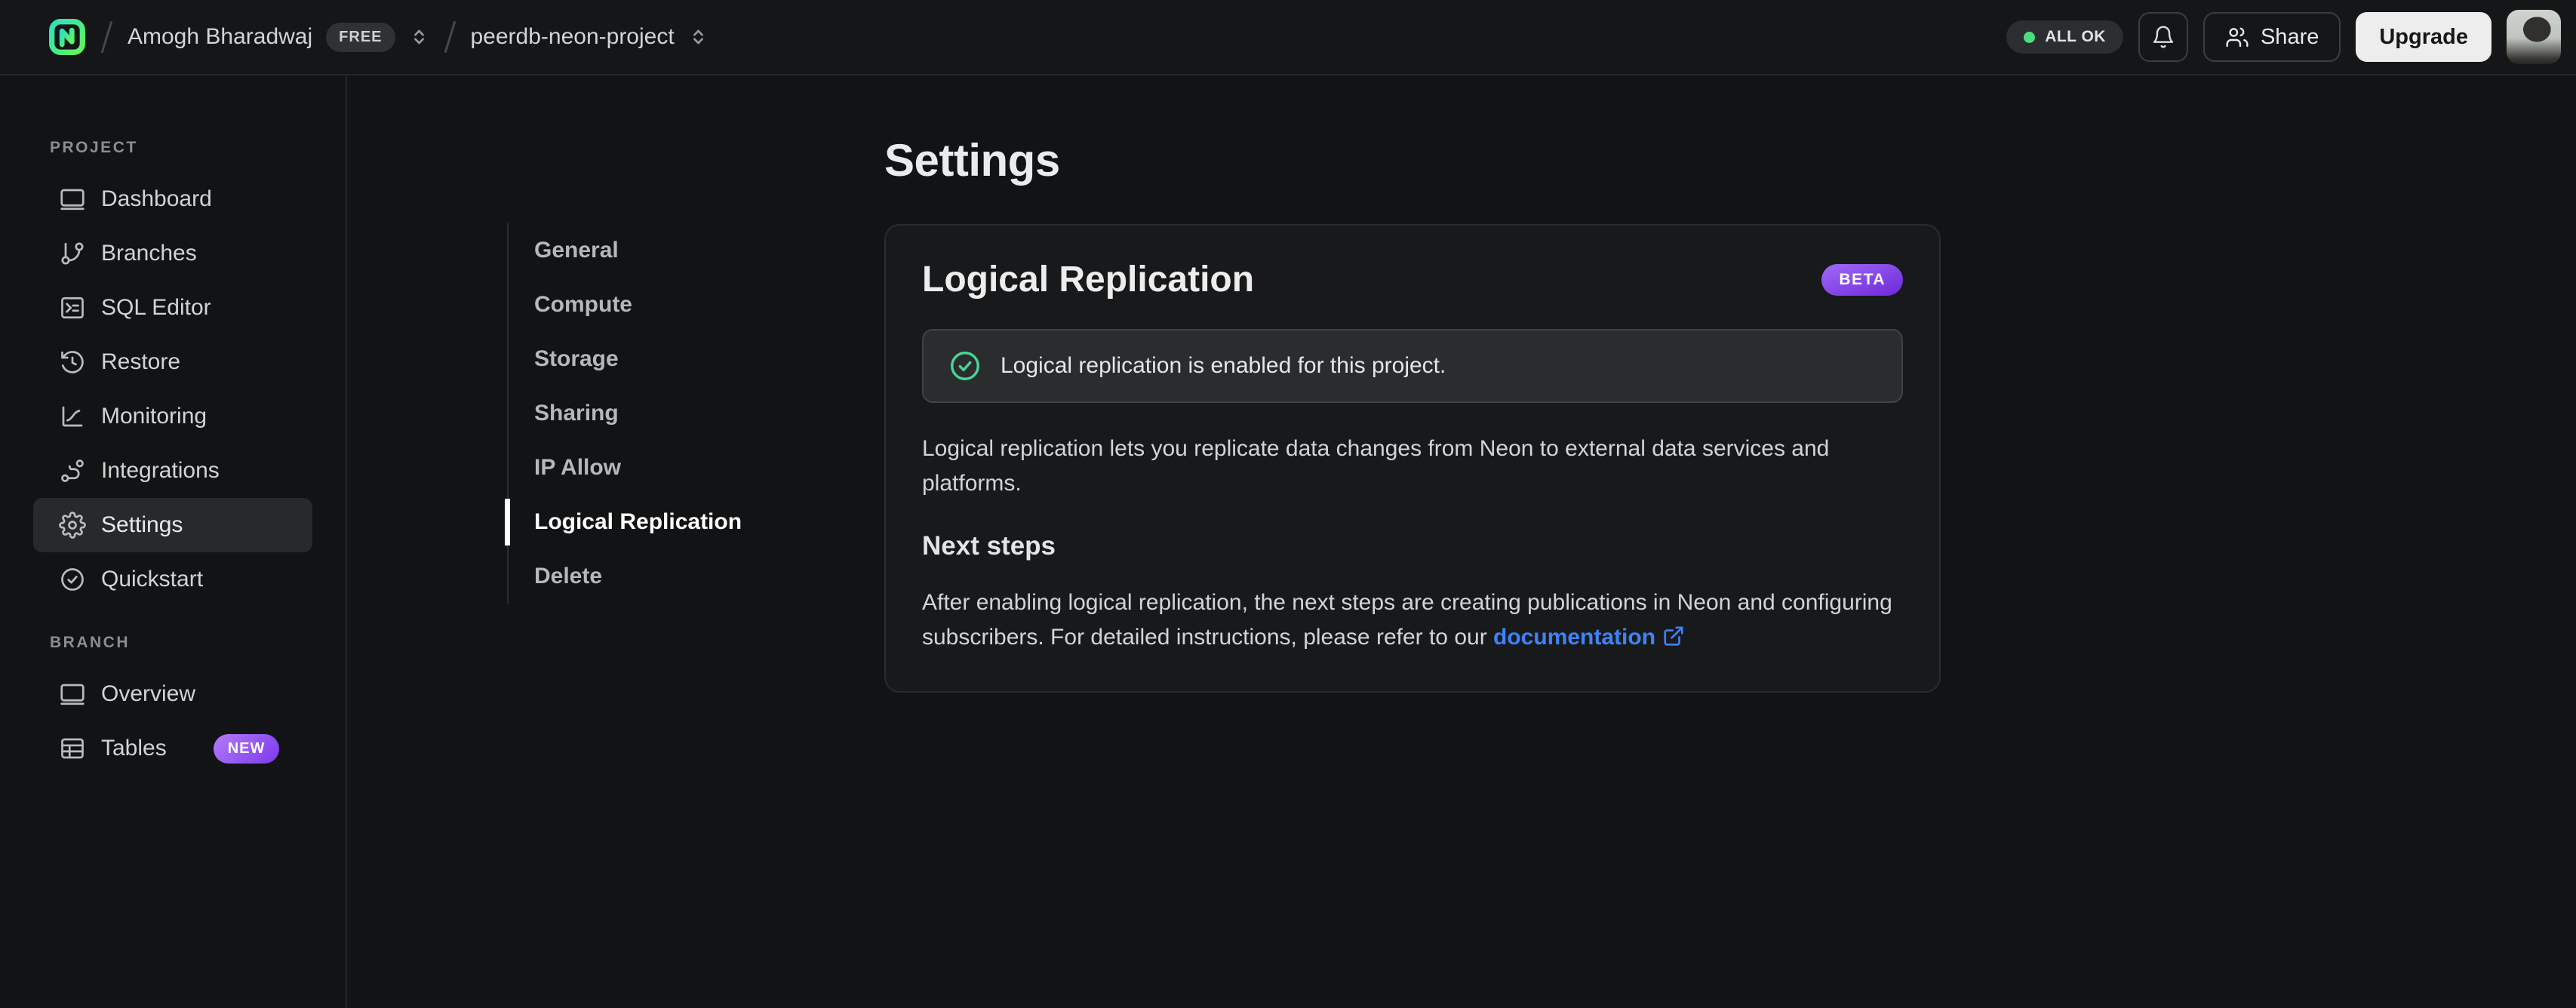 This screenshot has width=2576, height=1008. Describe the element at coordinates (989, 546) in the screenshot. I see `next-steps-heading: Next steps` at that location.